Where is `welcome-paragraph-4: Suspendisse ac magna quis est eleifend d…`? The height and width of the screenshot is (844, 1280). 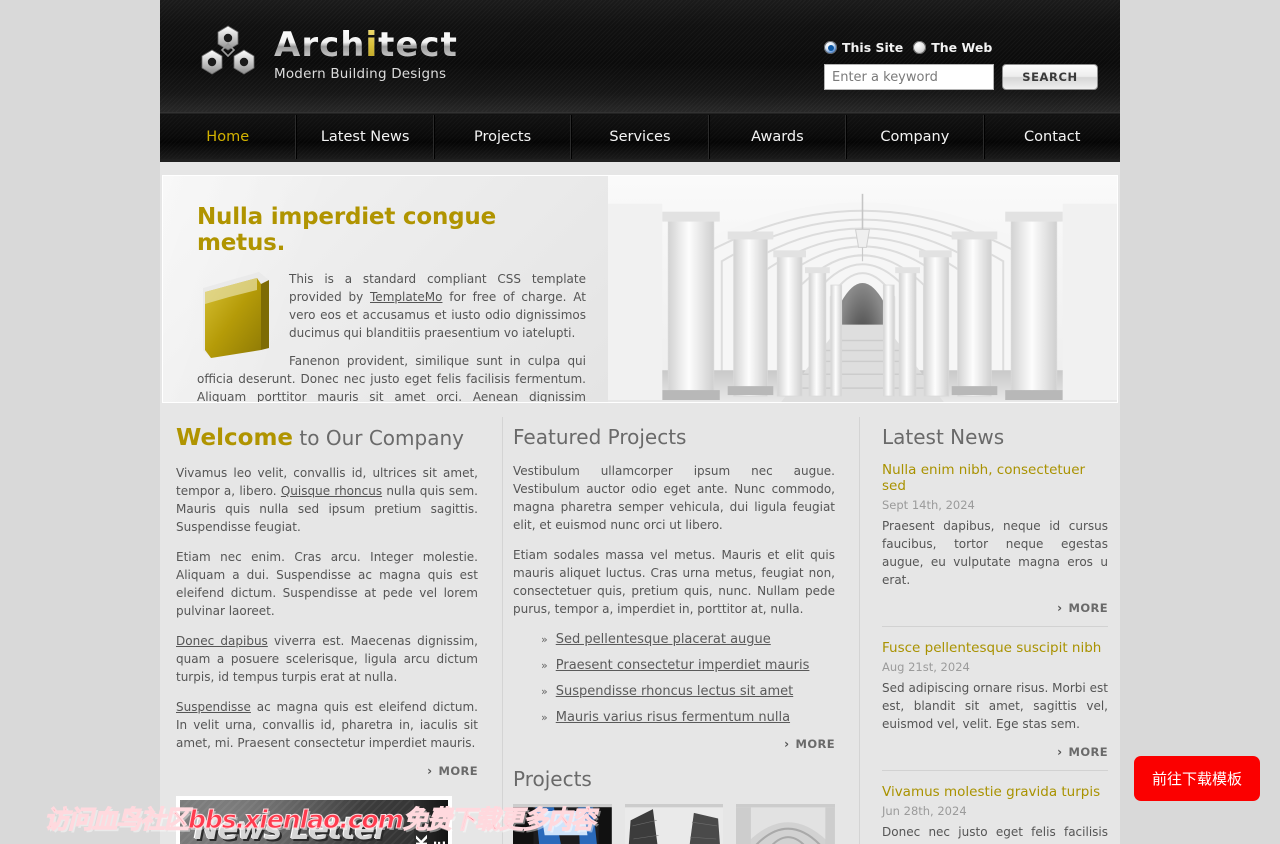 welcome-paragraph-4: Suspendisse ac magna quis est eleifend d… is located at coordinates (327, 725).